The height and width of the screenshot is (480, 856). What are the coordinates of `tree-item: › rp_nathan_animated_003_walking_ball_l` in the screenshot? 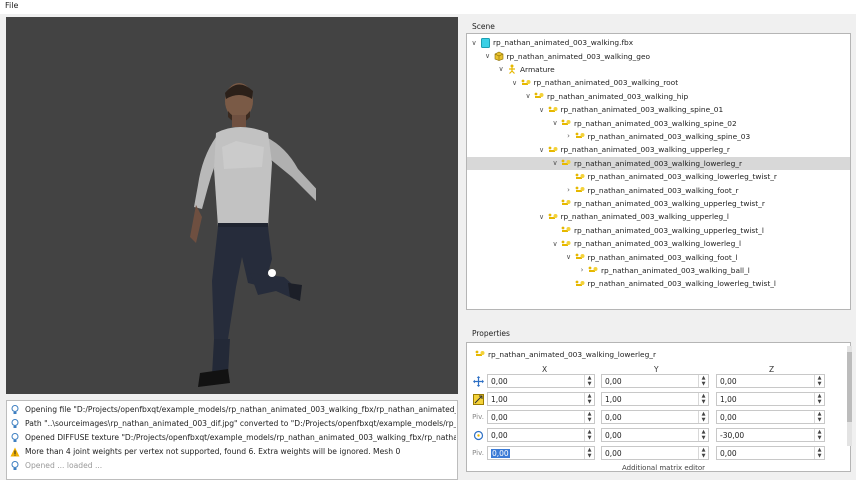 It's located at (658, 270).